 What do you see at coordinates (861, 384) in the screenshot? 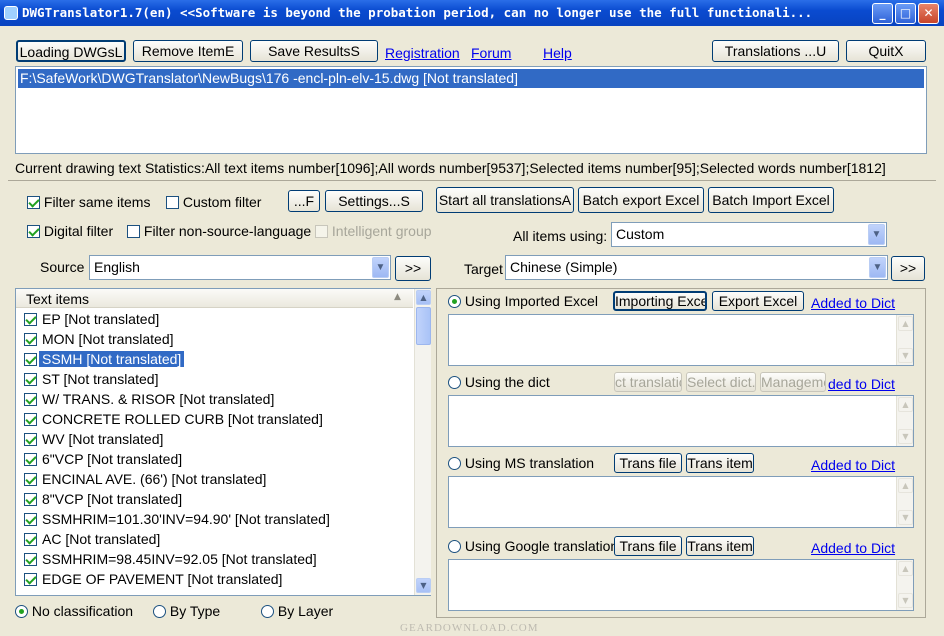
I see `dict-added-to-dict-link: ded to Dict` at bounding box center [861, 384].